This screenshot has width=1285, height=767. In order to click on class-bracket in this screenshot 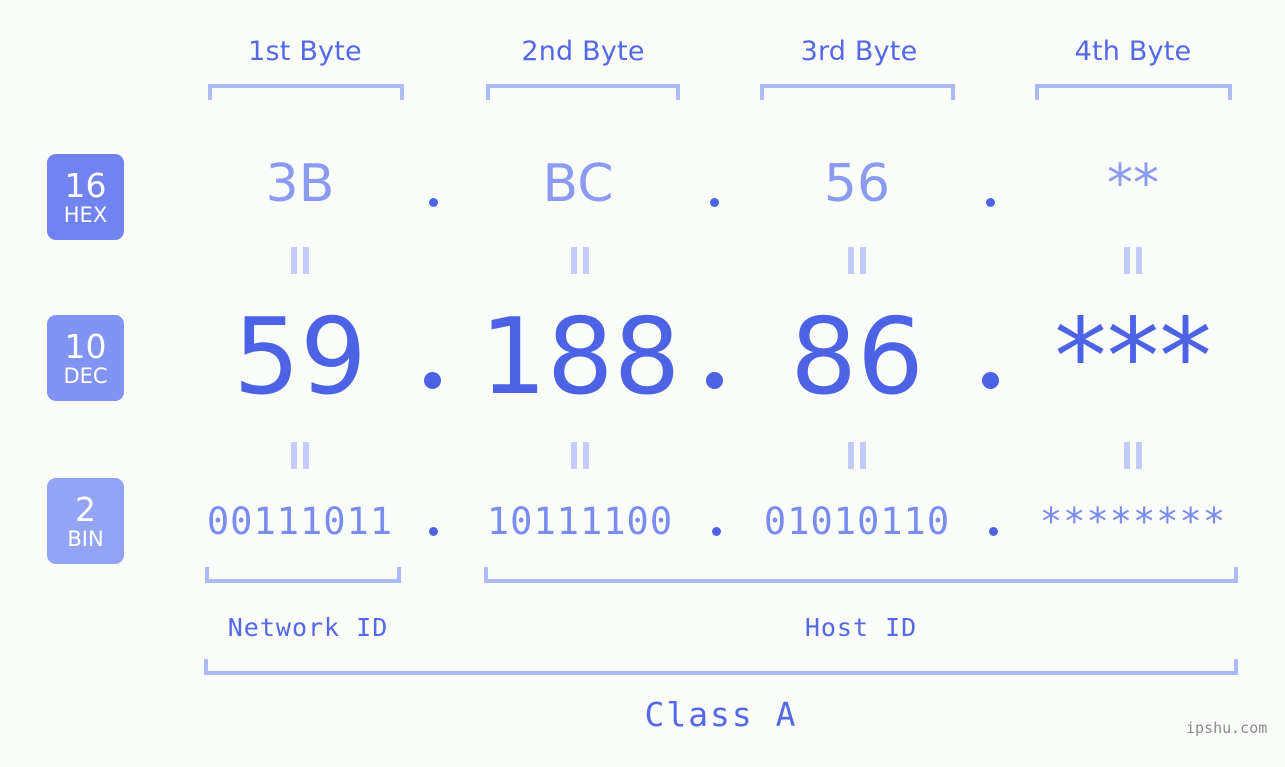, I will do `click(721, 667)`.